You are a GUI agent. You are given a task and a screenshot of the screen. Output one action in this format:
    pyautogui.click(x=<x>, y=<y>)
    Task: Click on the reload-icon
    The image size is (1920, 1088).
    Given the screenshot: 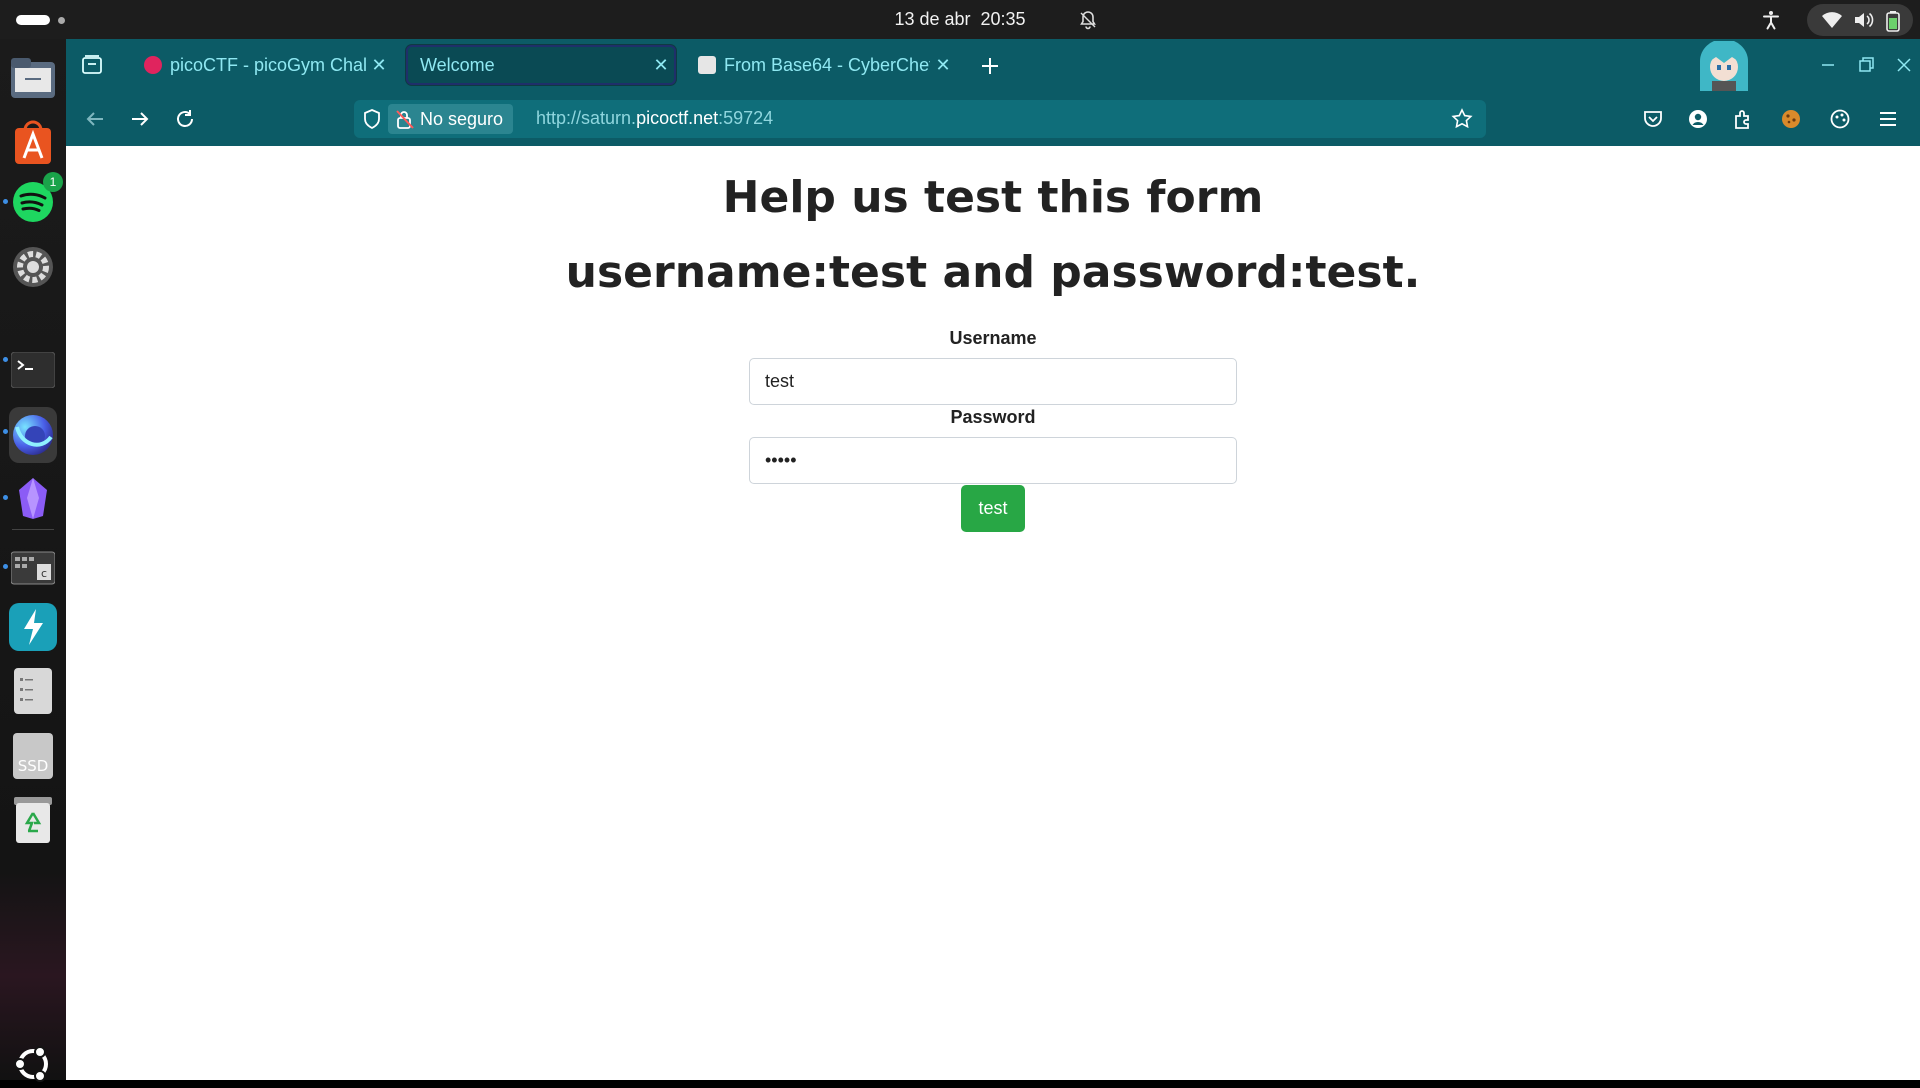 What is the action you would take?
    pyautogui.click(x=185, y=119)
    